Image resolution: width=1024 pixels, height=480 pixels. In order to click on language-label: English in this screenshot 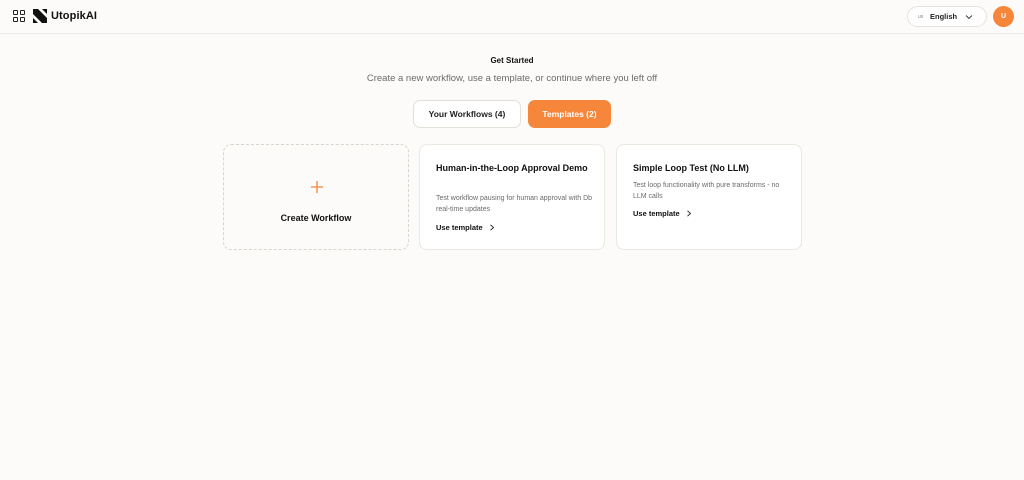, I will do `click(944, 16)`.